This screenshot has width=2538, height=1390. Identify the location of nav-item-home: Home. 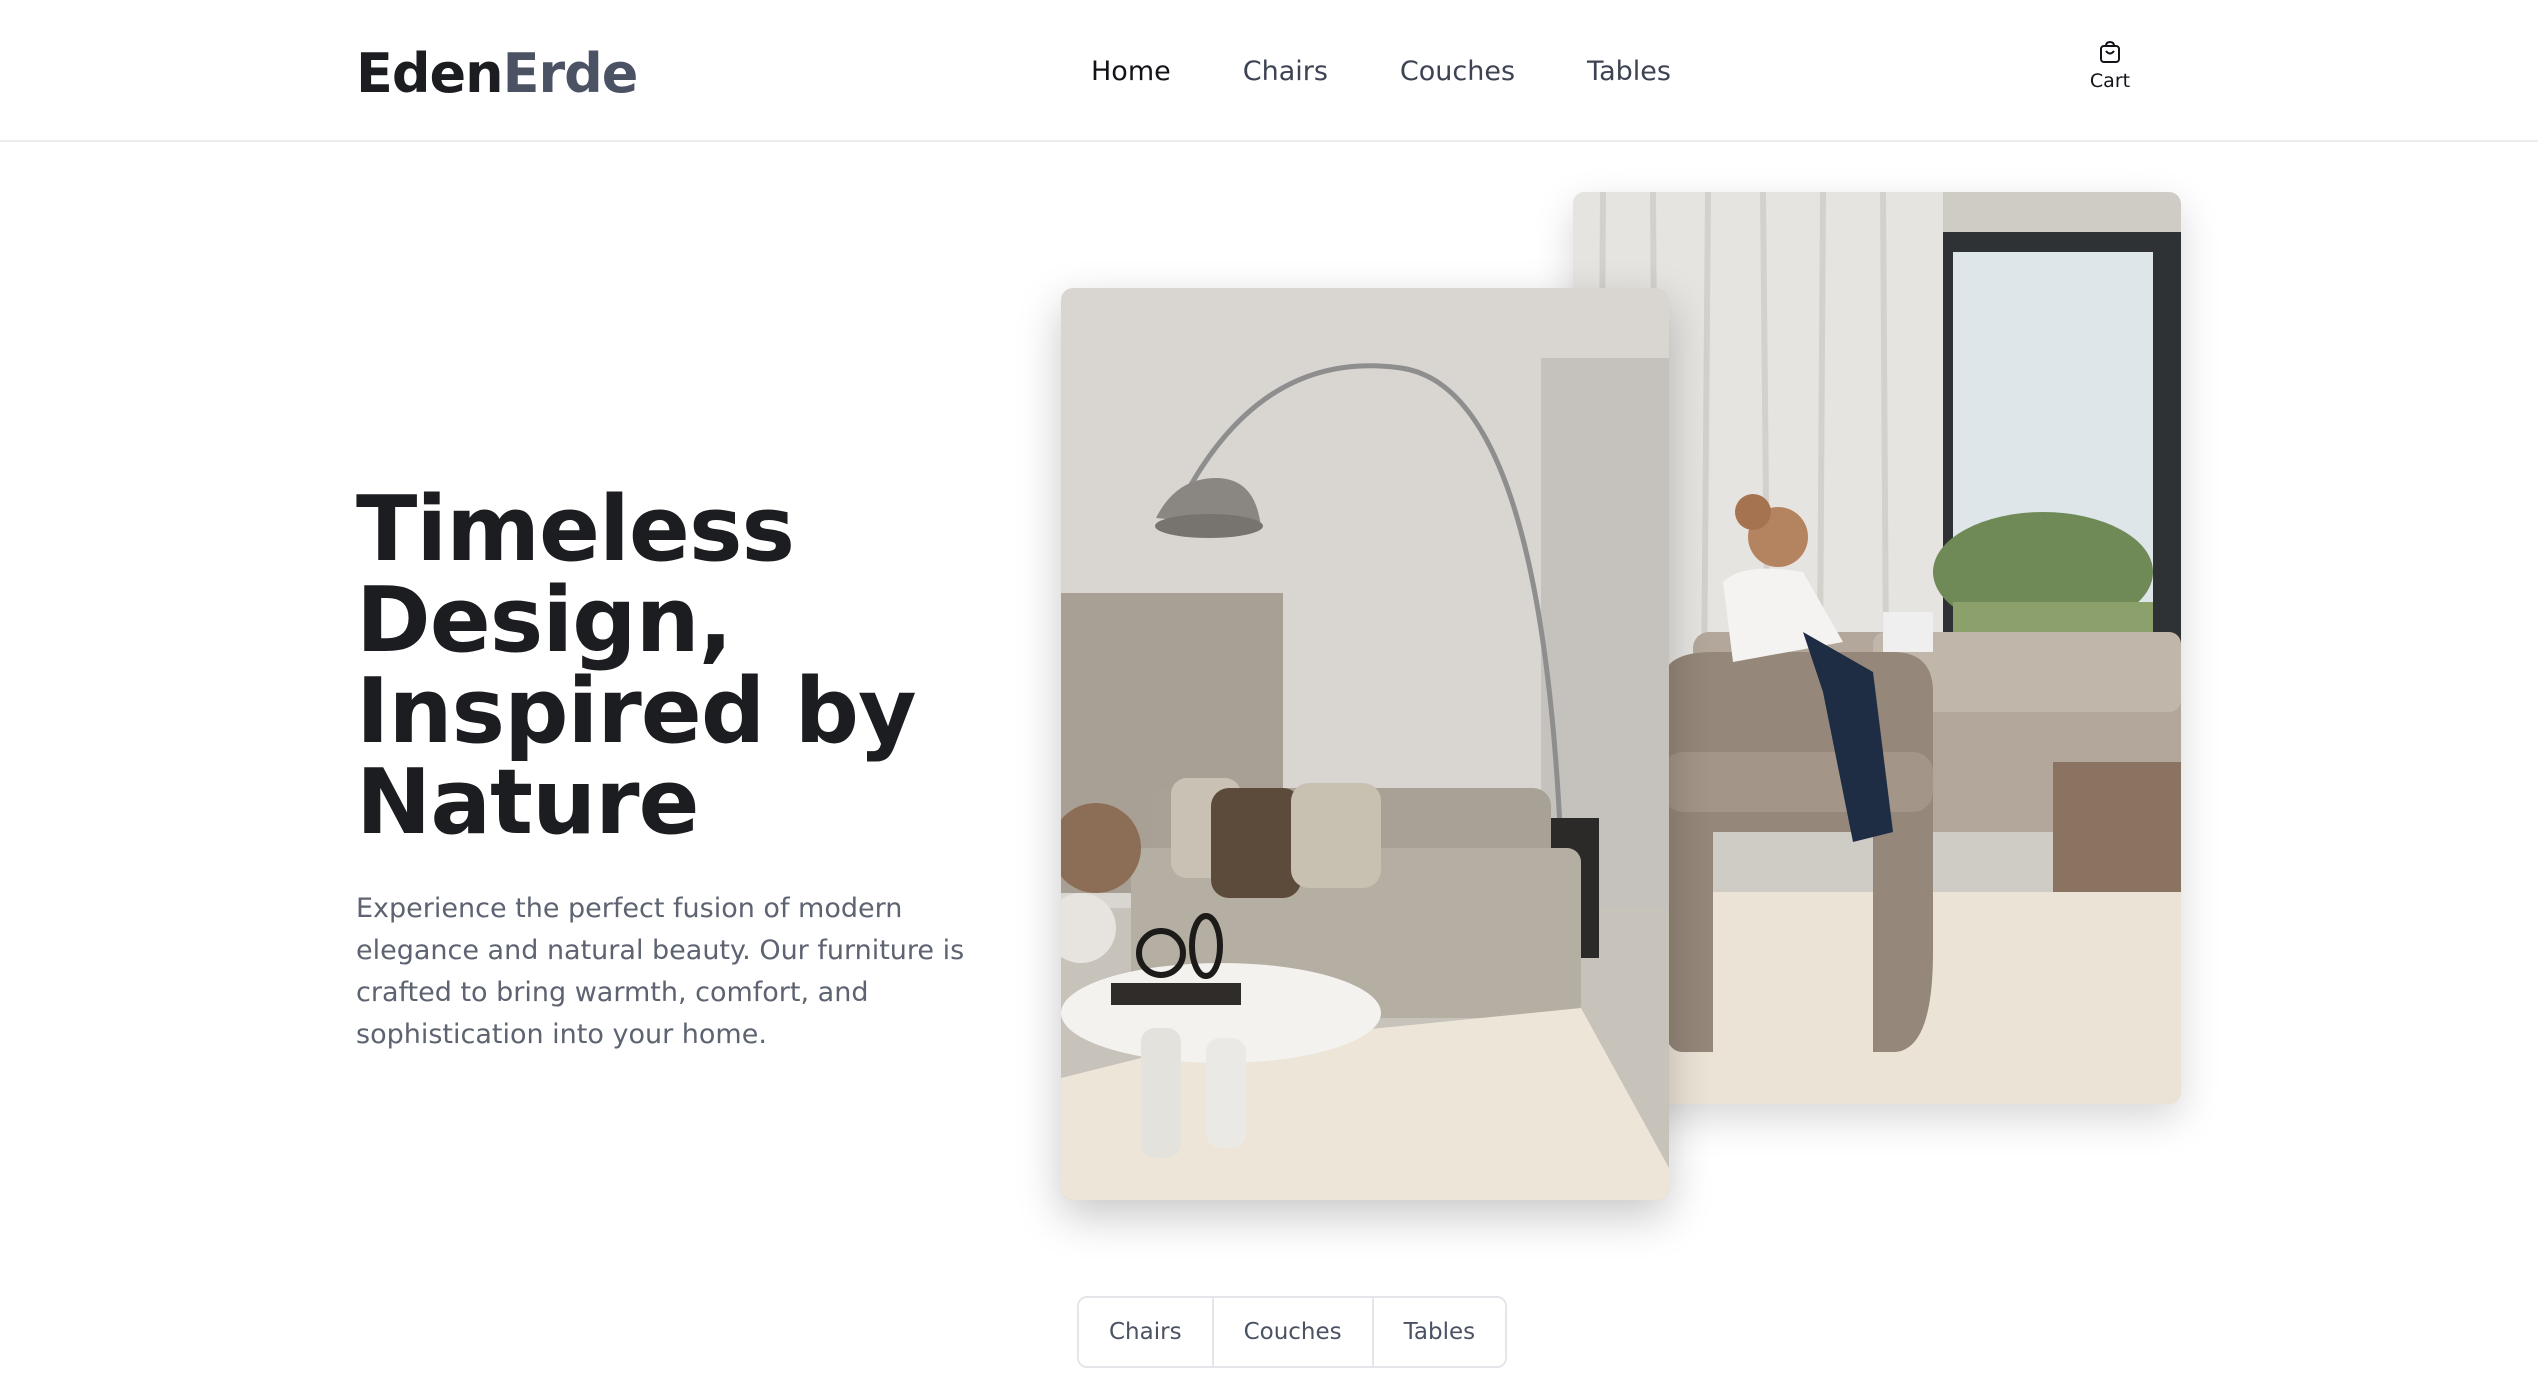
(1131, 72).